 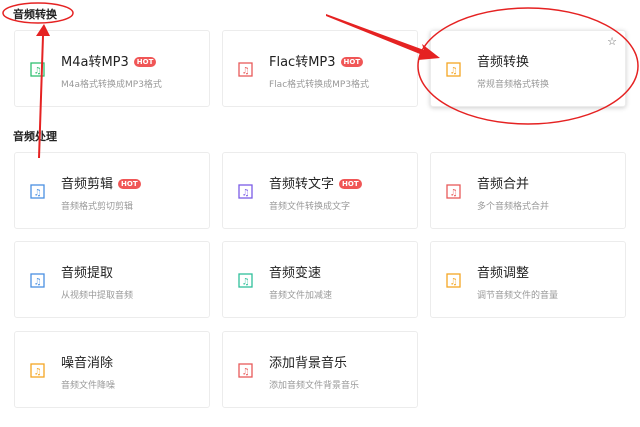 I want to click on volume-icon: ♫, so click(x=454, y=281).